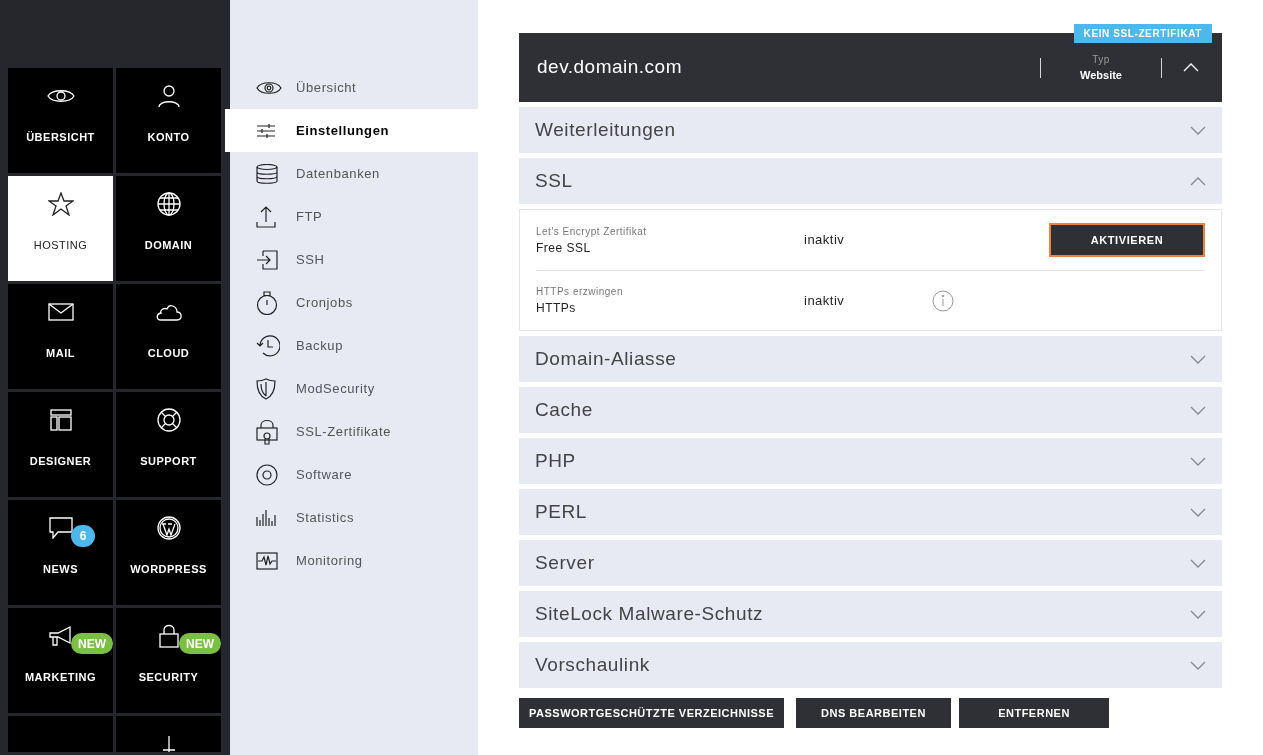 The height and width of the screenshot is (755, 1263). Describe the element at coordinates (592, 231) in the screenshot. I see `setting-caption: Let's Encrypt Zertifikat` at that location.